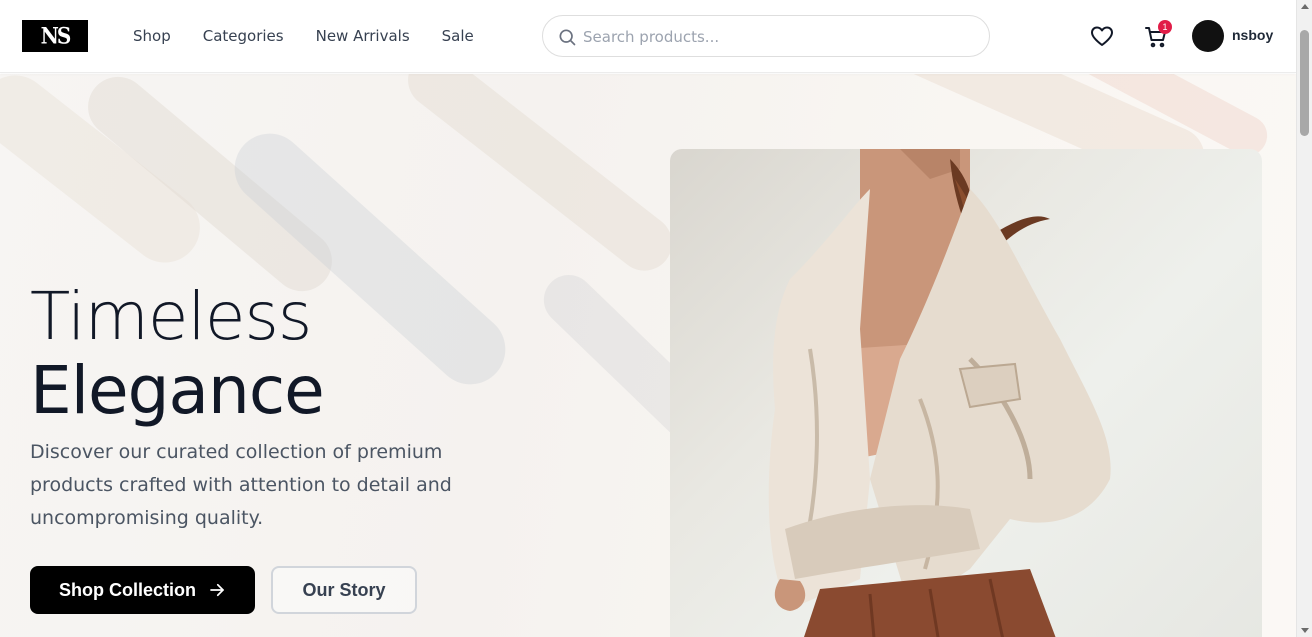 This screenshot has width=1312, height=637. I want to click on hero-title-light: Timeless, so click(171, 316).